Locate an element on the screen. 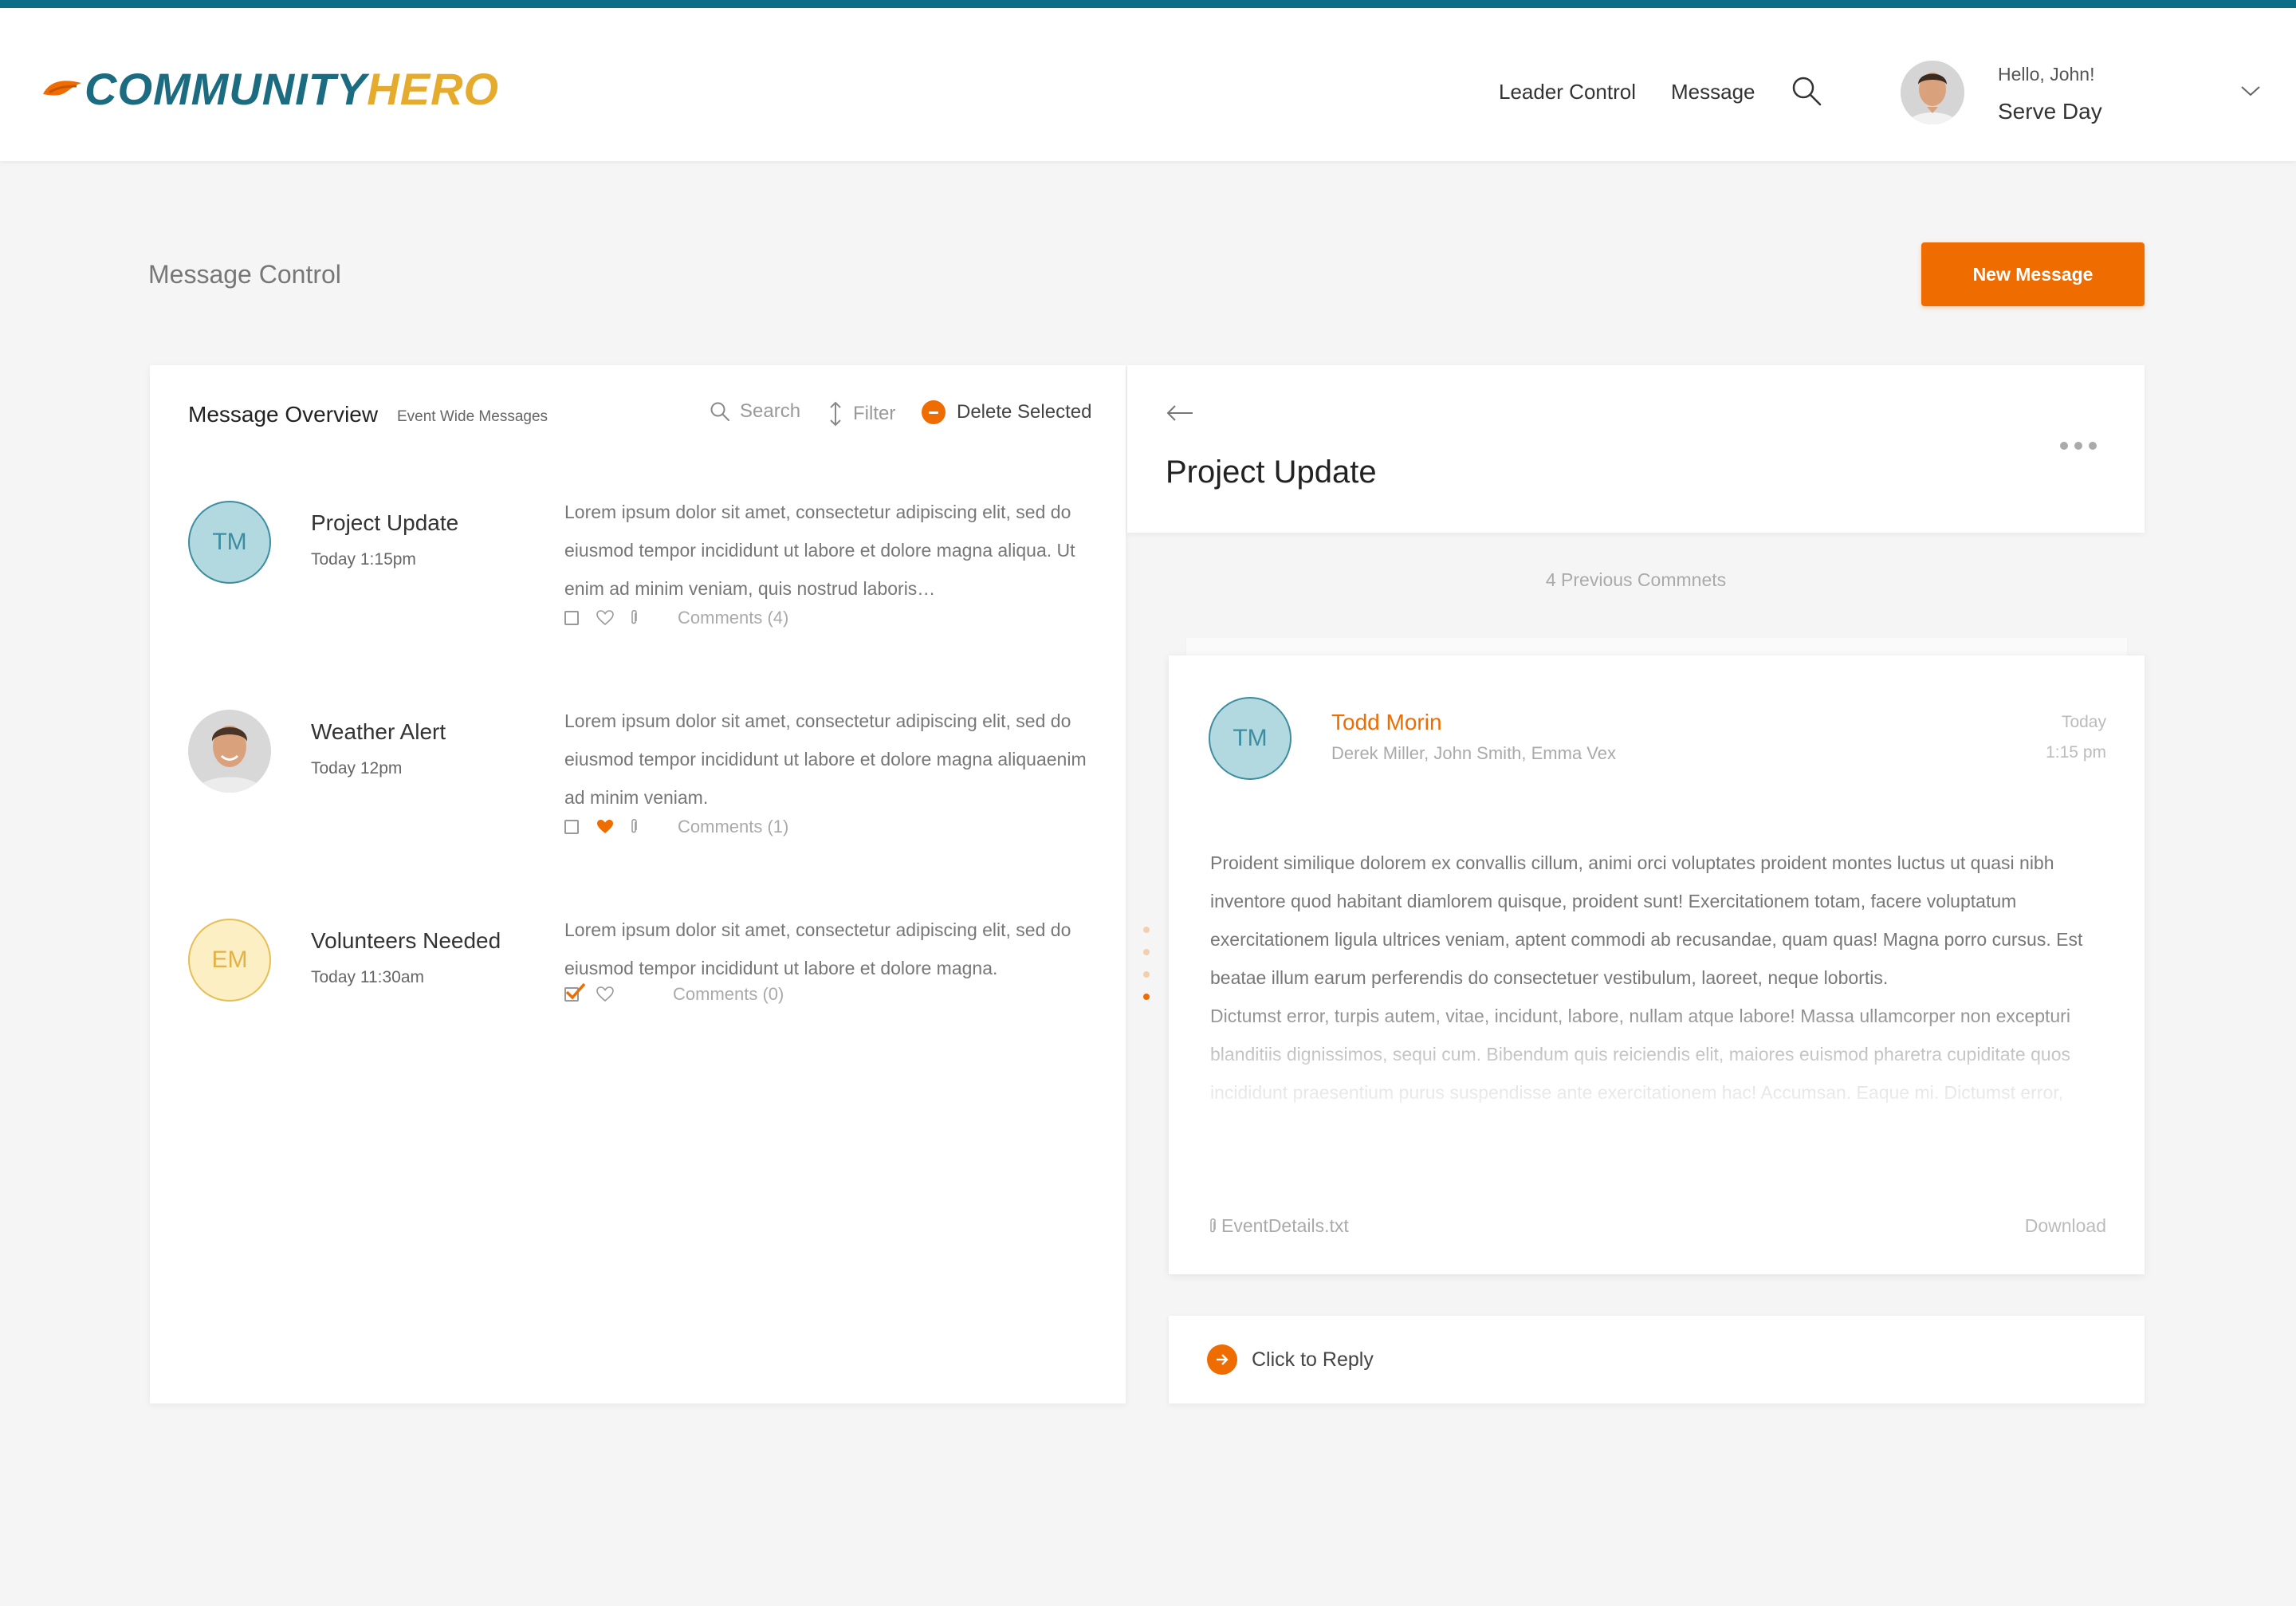  more-options-icon is located at coordinates (2078, 446).